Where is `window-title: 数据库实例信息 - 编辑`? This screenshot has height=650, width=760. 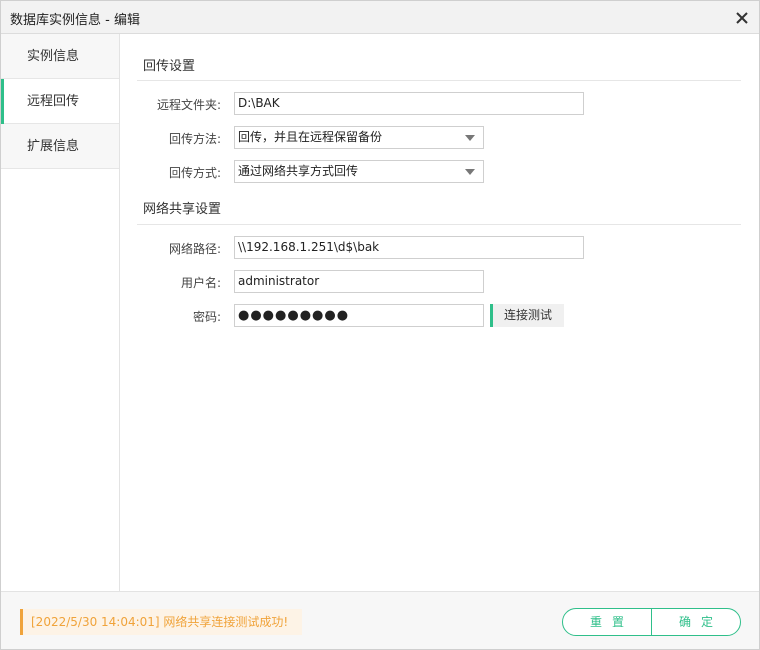
window-title: 数据库实例信息 - 编辑 is located at coordinates (75, 20).